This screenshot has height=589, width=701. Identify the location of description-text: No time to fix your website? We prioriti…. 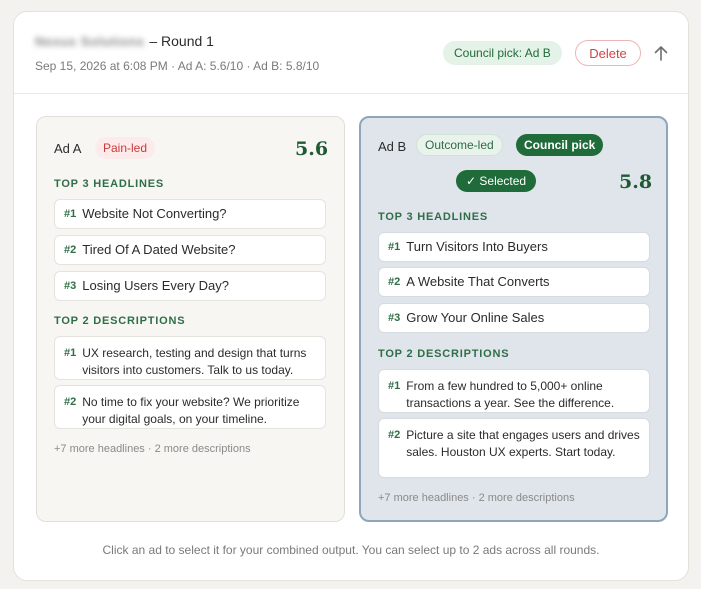
(191, 410).